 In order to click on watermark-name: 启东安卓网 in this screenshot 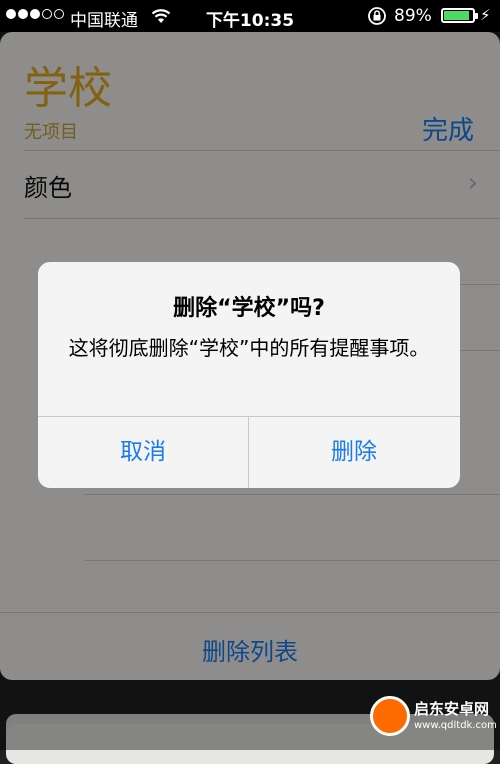, I will do `click(452, 709)`.